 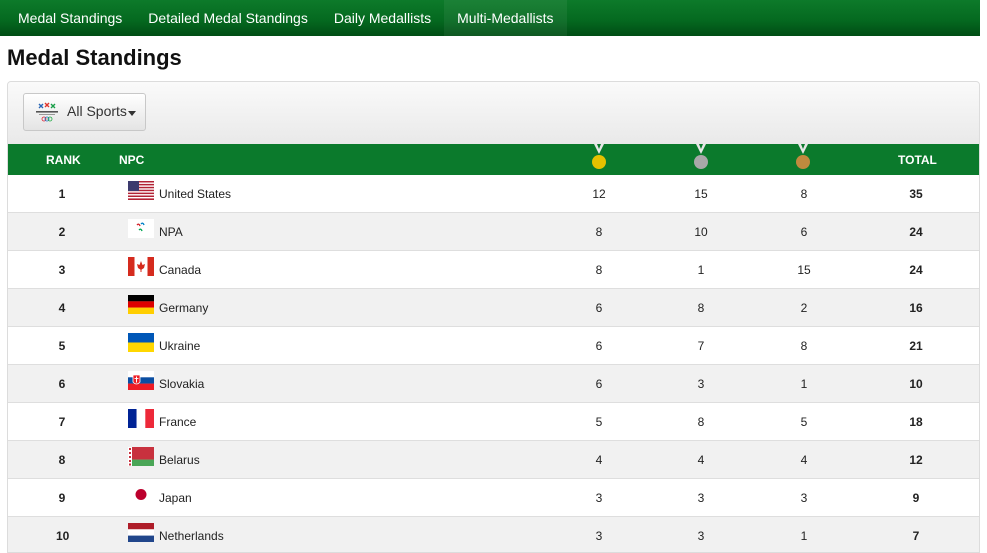 I want to click on table-row: 9 Japan 3 3 3 9, so click(x=493, y=498).